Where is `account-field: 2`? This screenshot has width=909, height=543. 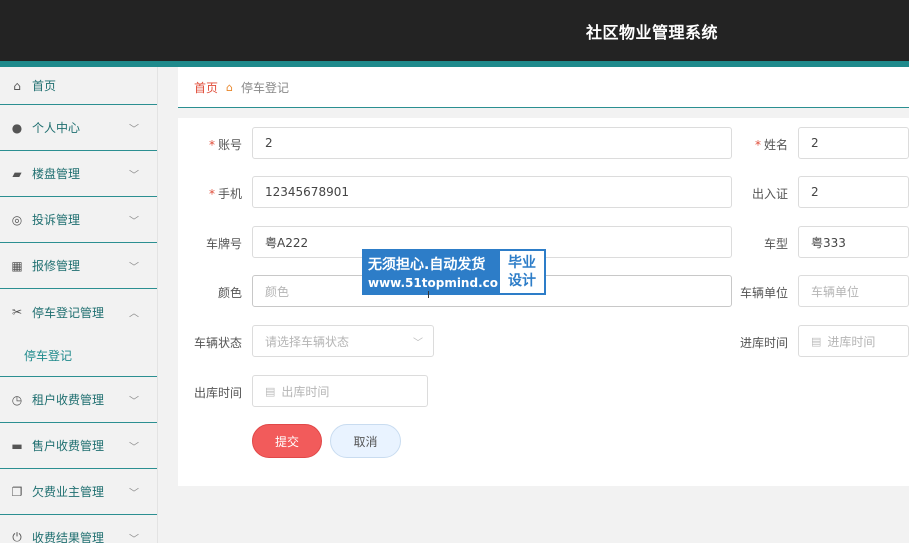 account-field: 2 is located at coordinates (492, 143).